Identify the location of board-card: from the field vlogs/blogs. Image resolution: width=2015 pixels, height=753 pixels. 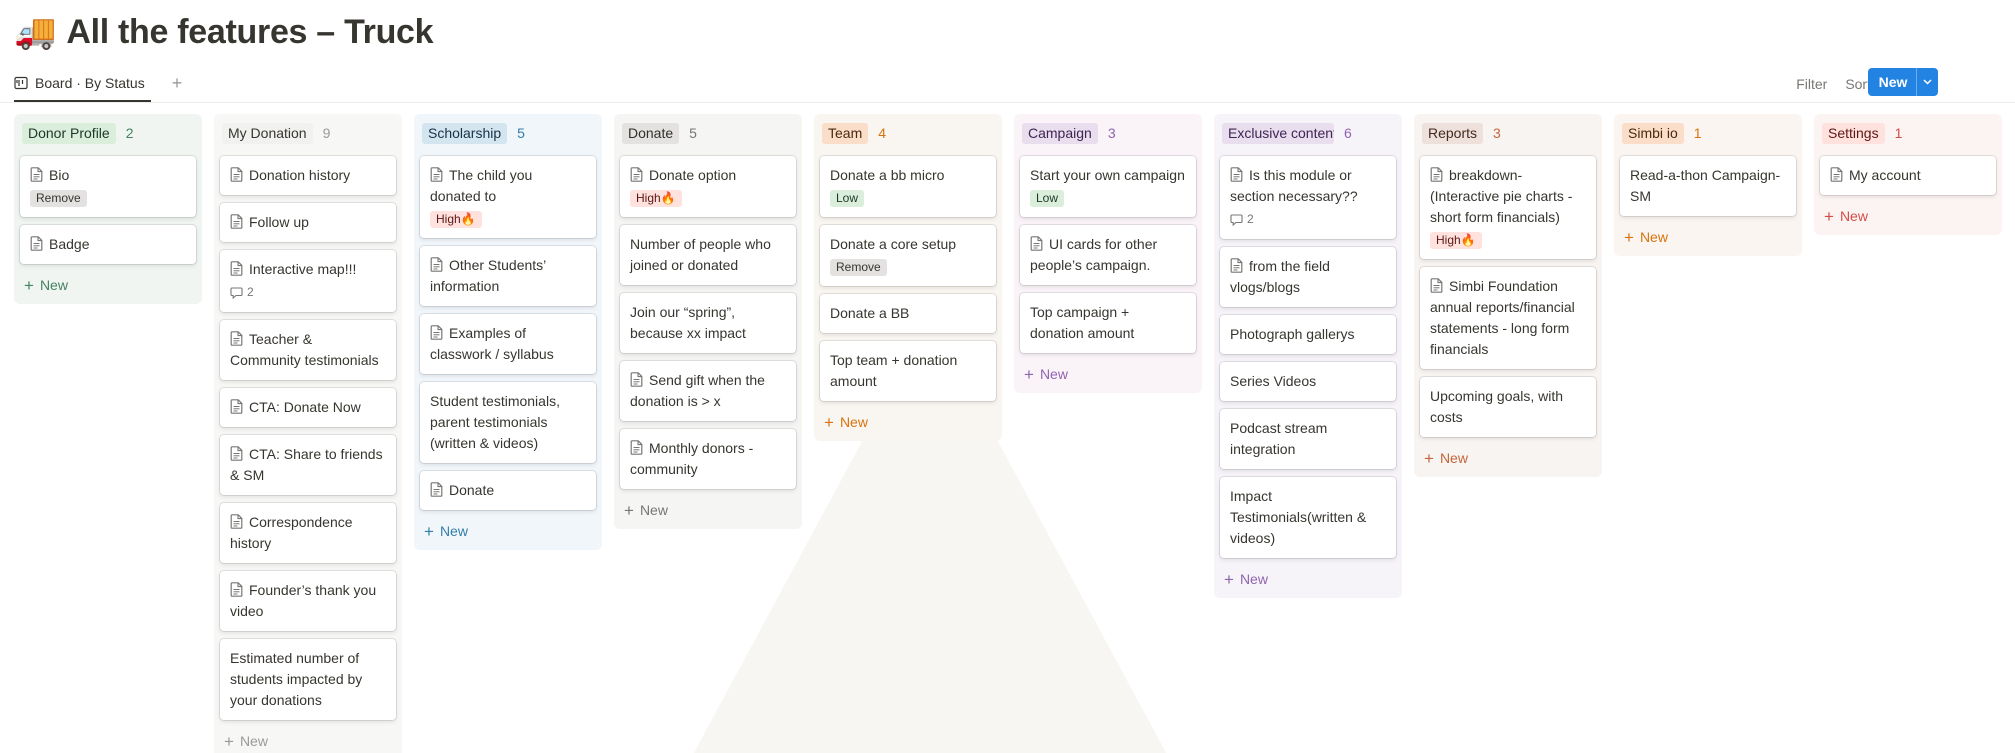
(1308, 277).